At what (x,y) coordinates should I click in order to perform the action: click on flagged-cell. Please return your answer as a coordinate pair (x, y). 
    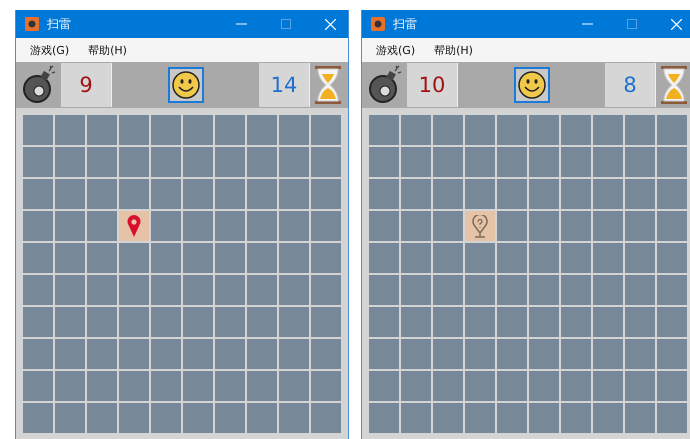
    Looking at the image, I should click on (134, 226).